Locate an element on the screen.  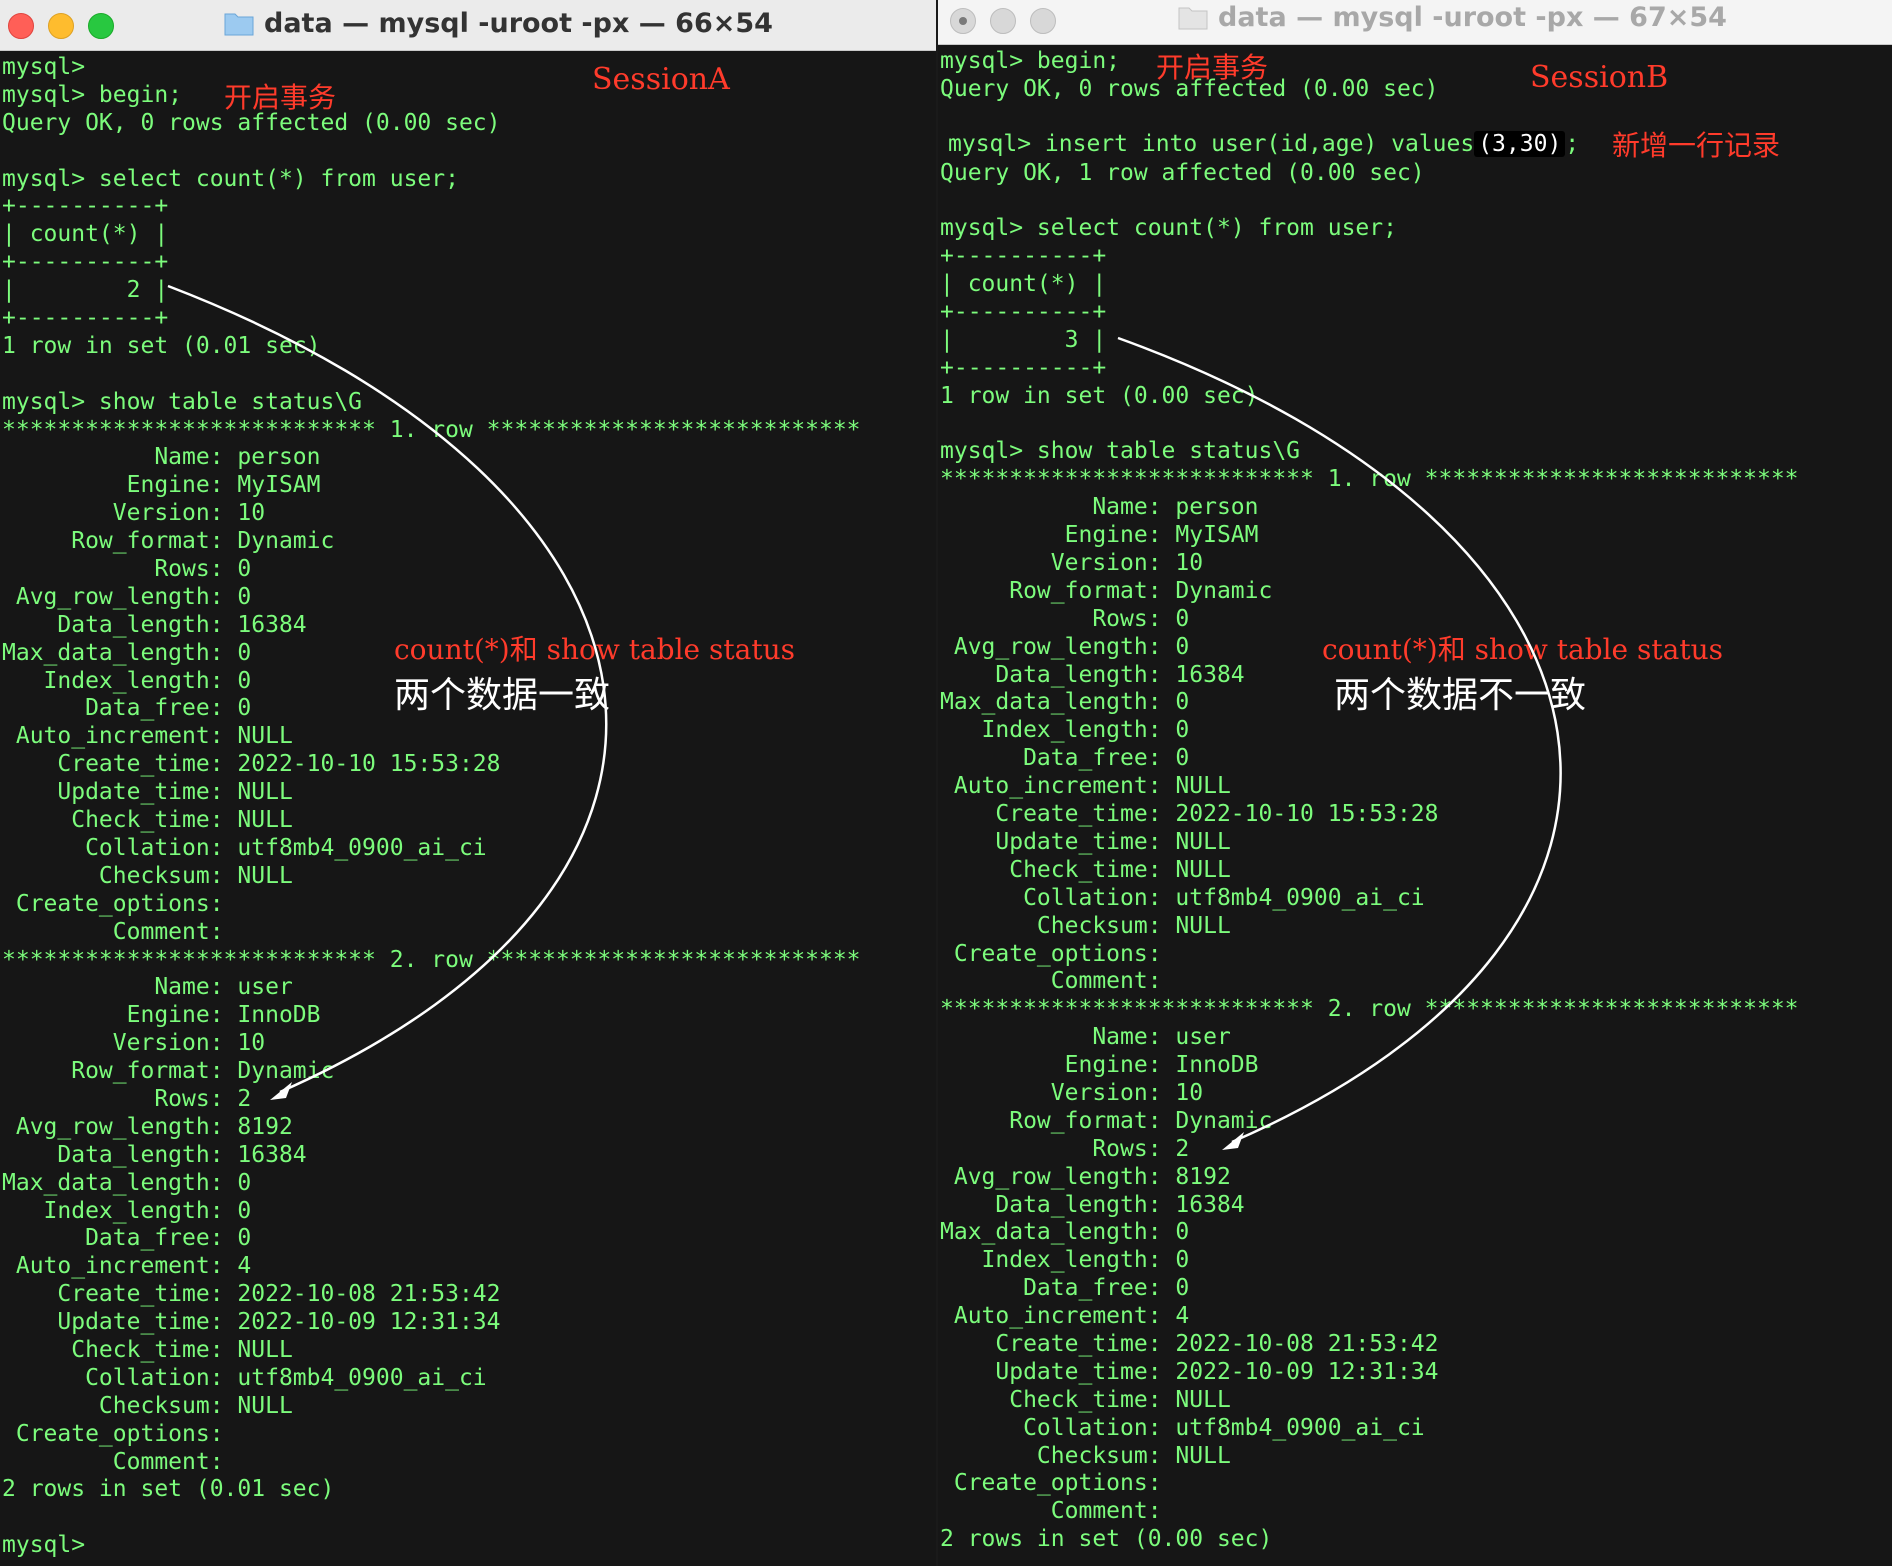
terminal-line: Collation: utf8mb4_0900_ai_ci is located at coordinates (1182, 897).